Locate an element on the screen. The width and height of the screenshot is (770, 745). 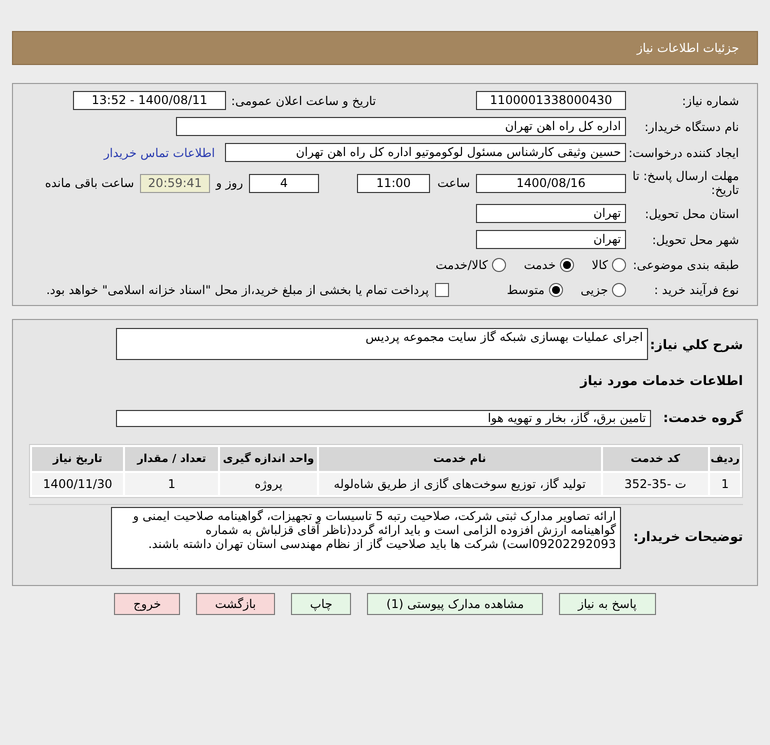
table-cell: 1400/11/30 is located at coordinates (78, 484).